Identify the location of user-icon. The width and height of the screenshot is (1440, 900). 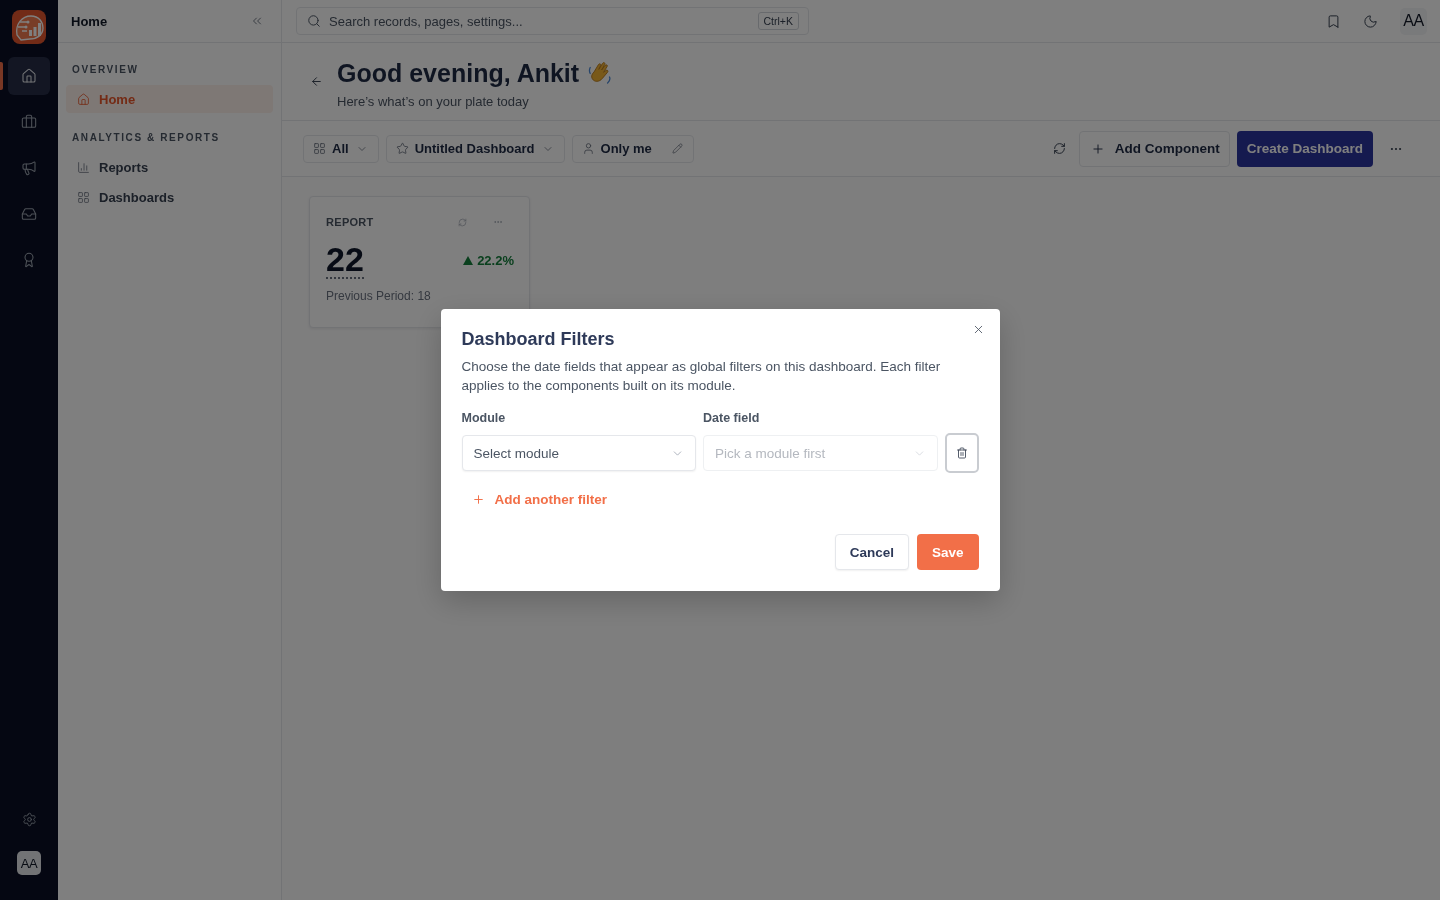
(588, 148).